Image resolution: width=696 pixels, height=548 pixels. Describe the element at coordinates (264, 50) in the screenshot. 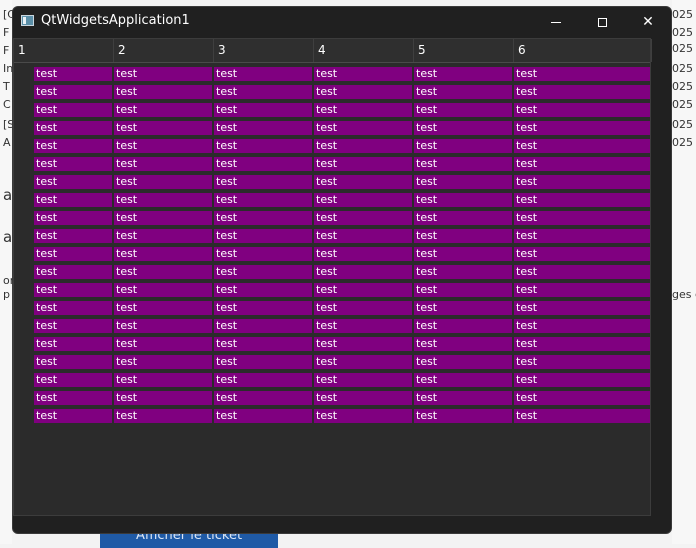

I see `column-header-3: 3` at that location.